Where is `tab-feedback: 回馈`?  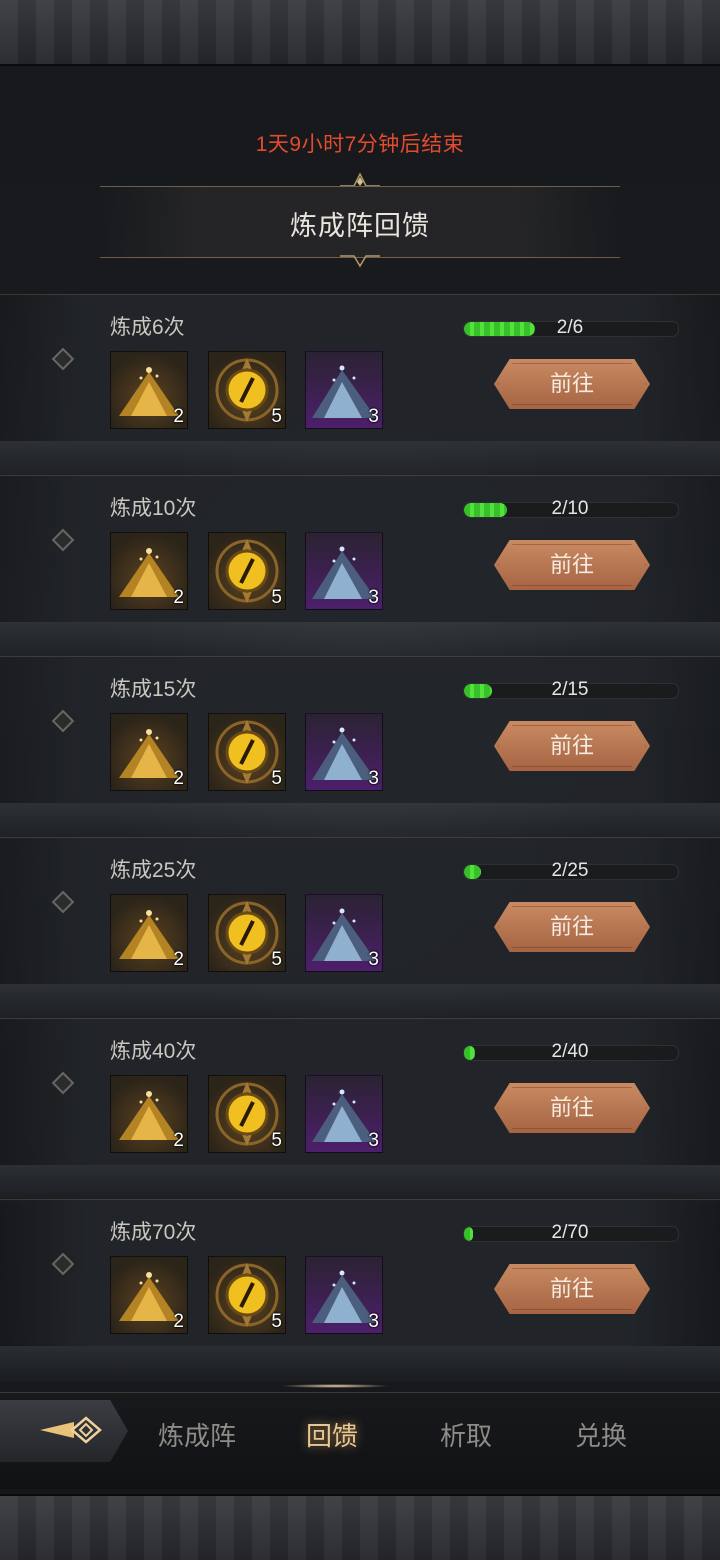 tab-feedback: 回馈 is located at coordinates (332, 1434).